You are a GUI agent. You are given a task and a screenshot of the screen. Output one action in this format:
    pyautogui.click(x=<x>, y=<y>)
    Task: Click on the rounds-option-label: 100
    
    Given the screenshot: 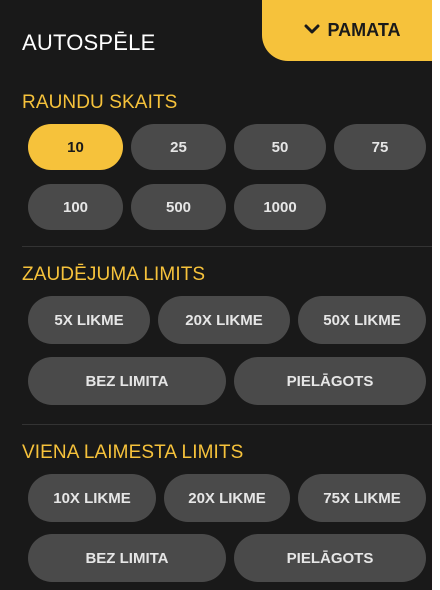 What is the action you would take?
    pyautogui.click(x=75, y=207)
    